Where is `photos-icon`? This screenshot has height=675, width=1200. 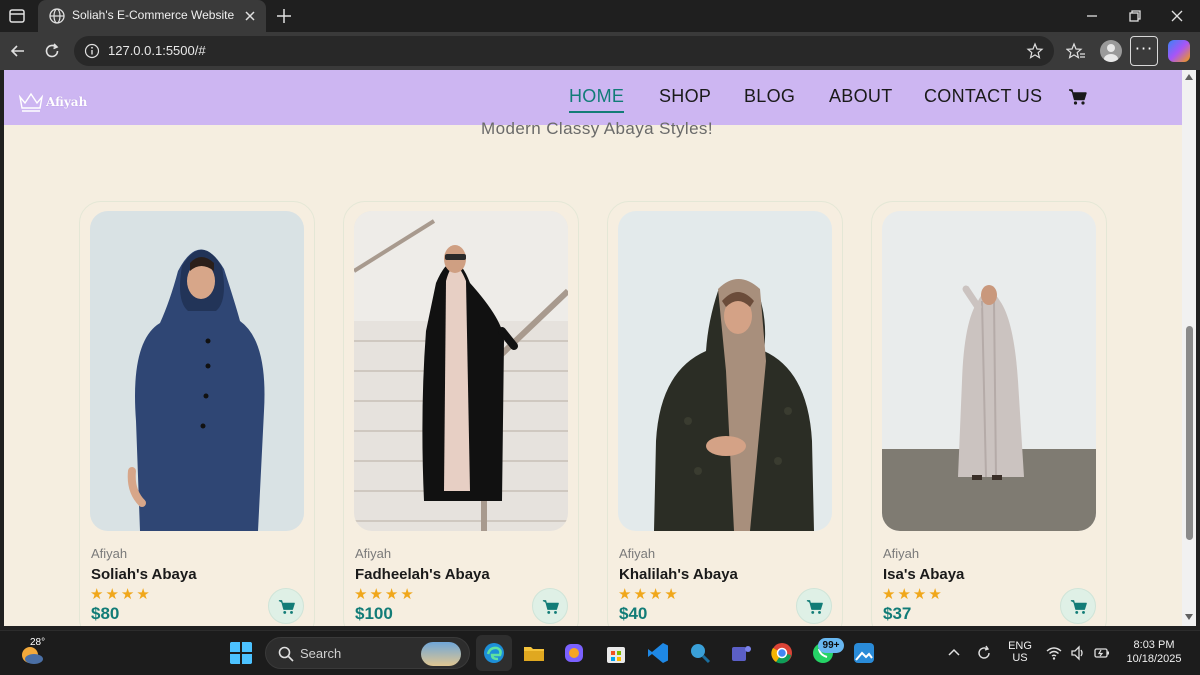 photos-icon is located at coordinates (864, 653).